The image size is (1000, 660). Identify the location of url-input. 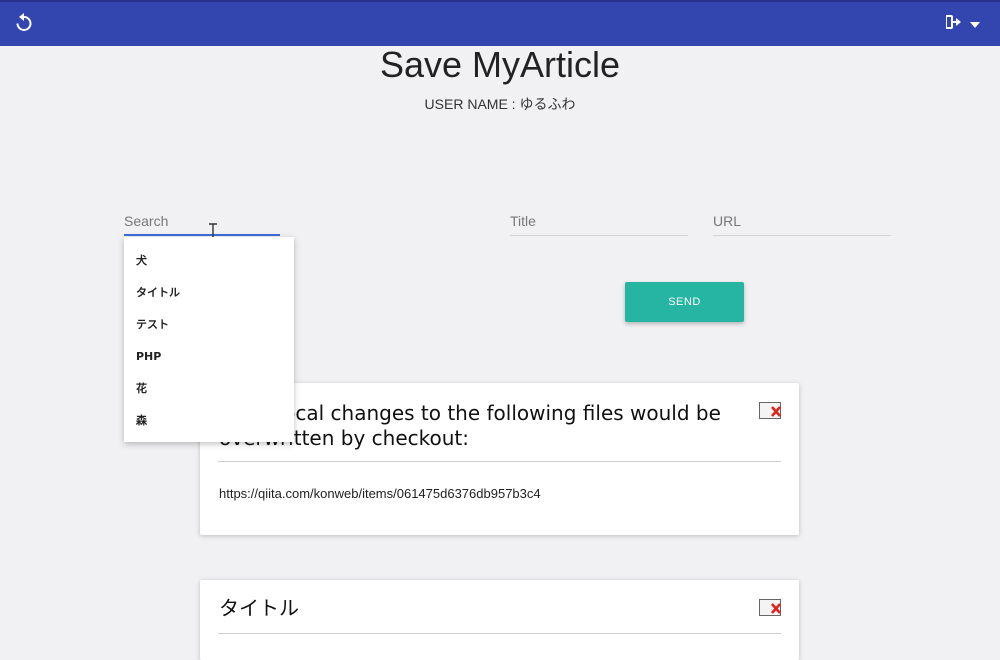
(802, 221).